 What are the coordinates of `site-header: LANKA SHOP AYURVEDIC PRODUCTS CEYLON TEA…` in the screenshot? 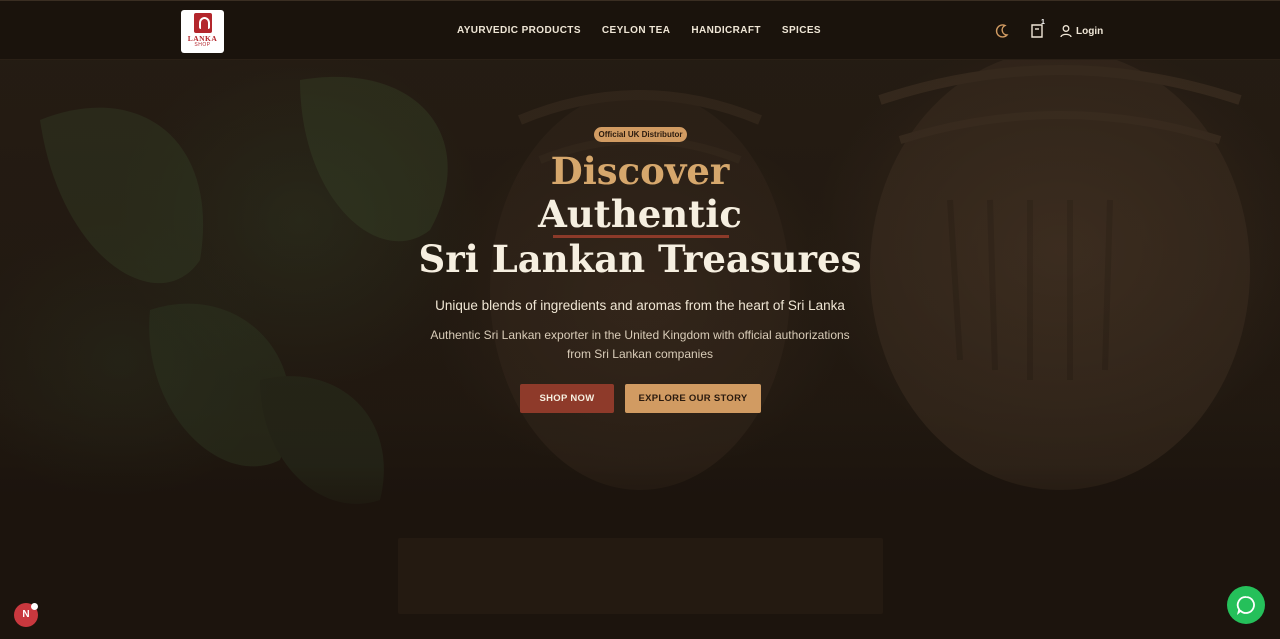 It's located at (640, 30).